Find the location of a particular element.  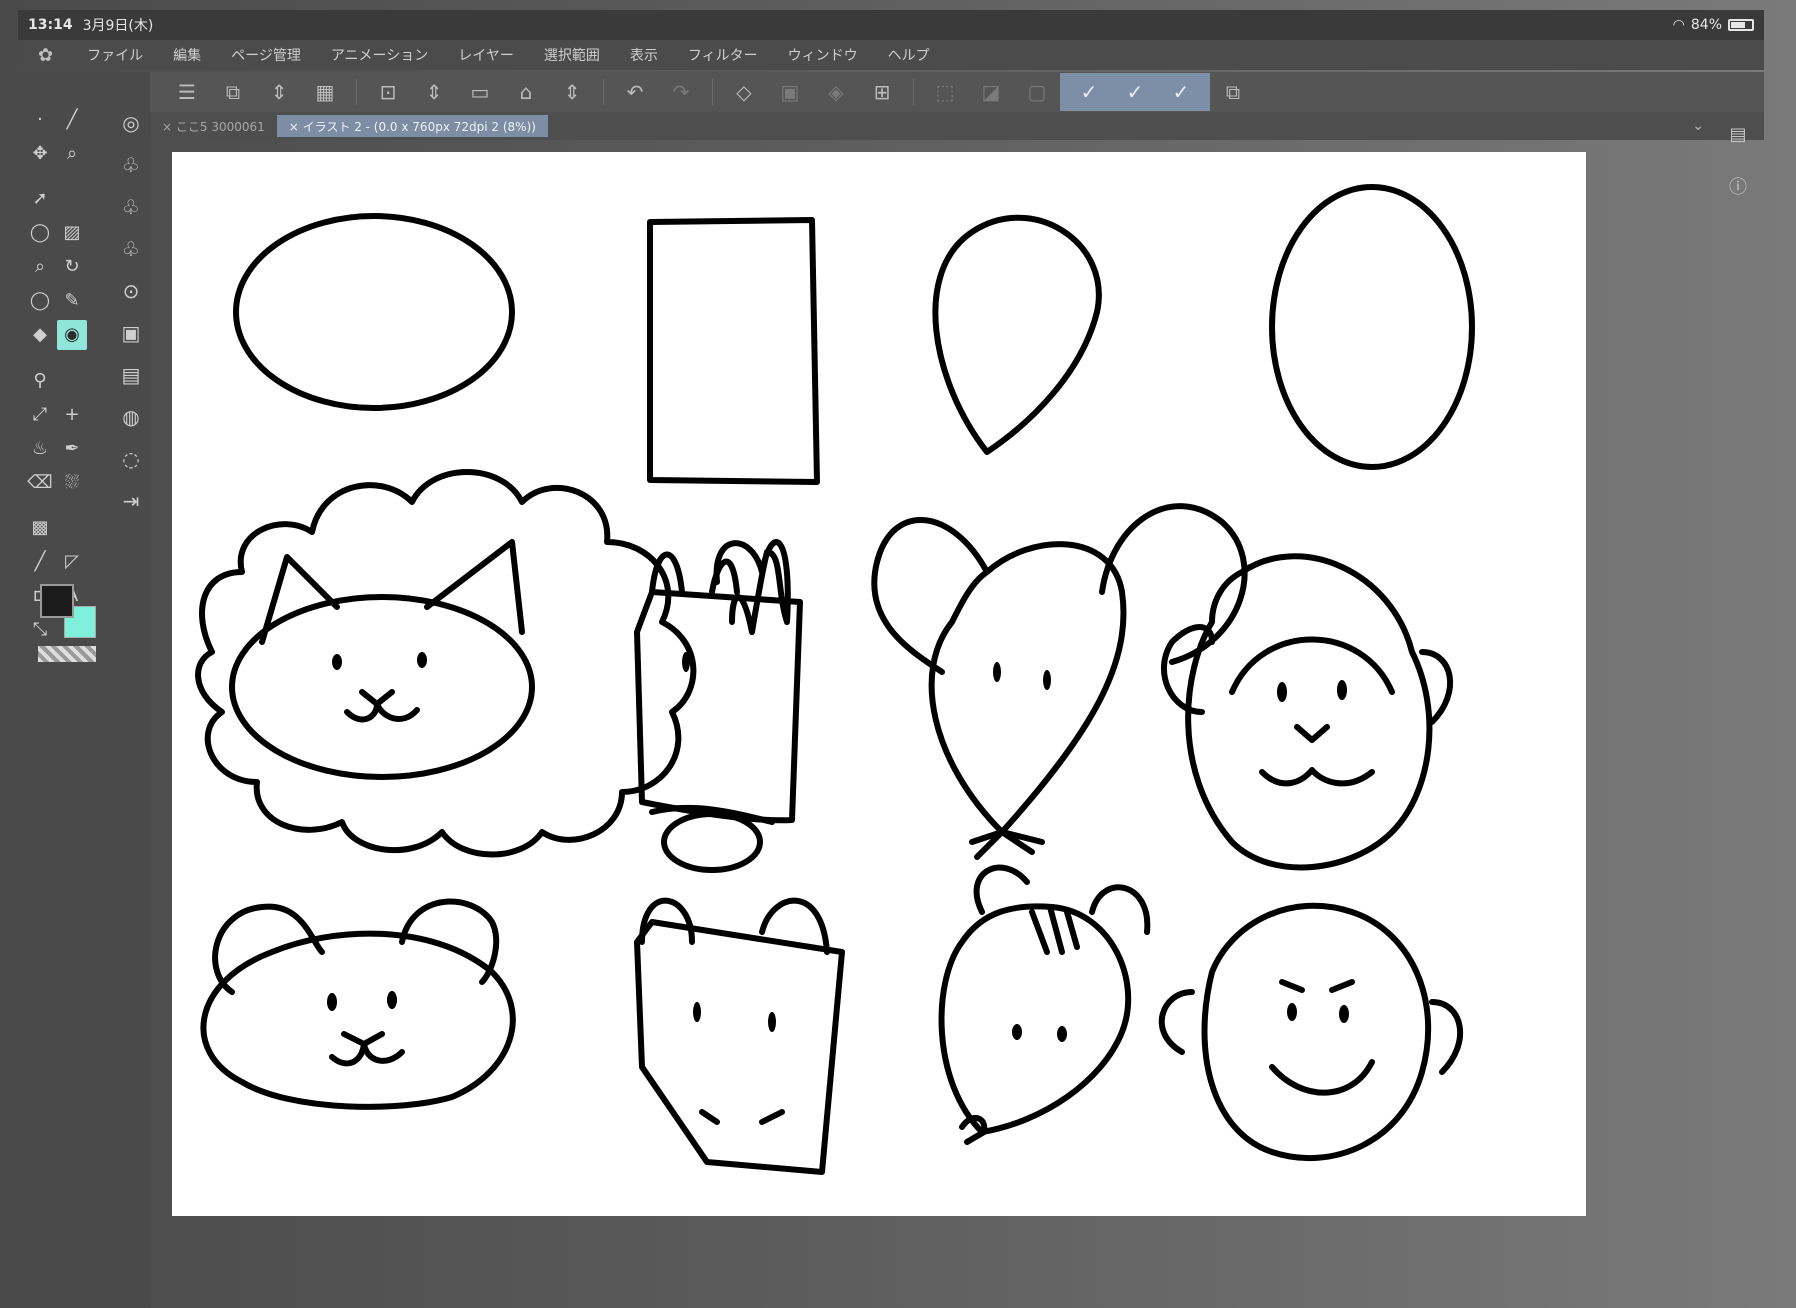

info-panel-icon: ⓘ is located at coordinates (1738, 186).